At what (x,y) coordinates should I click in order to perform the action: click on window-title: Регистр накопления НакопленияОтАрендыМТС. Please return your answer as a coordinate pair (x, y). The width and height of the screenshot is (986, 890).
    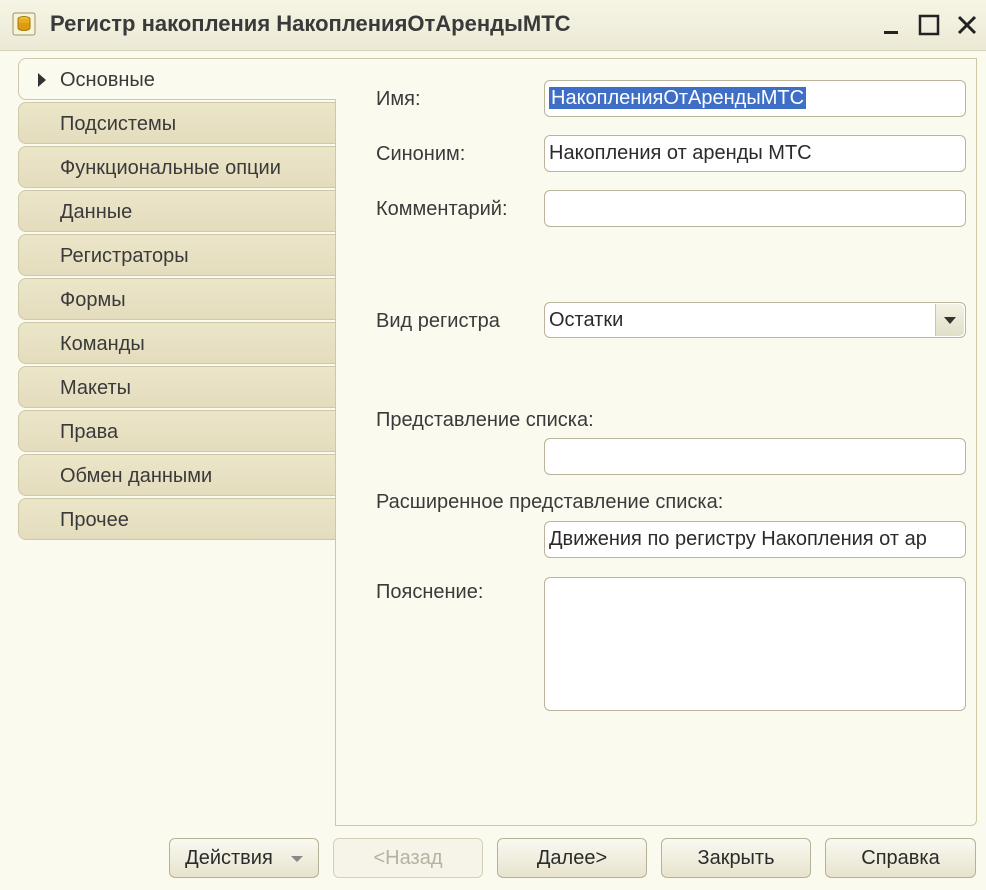
    Looking at the image, I should click on (310, 23).